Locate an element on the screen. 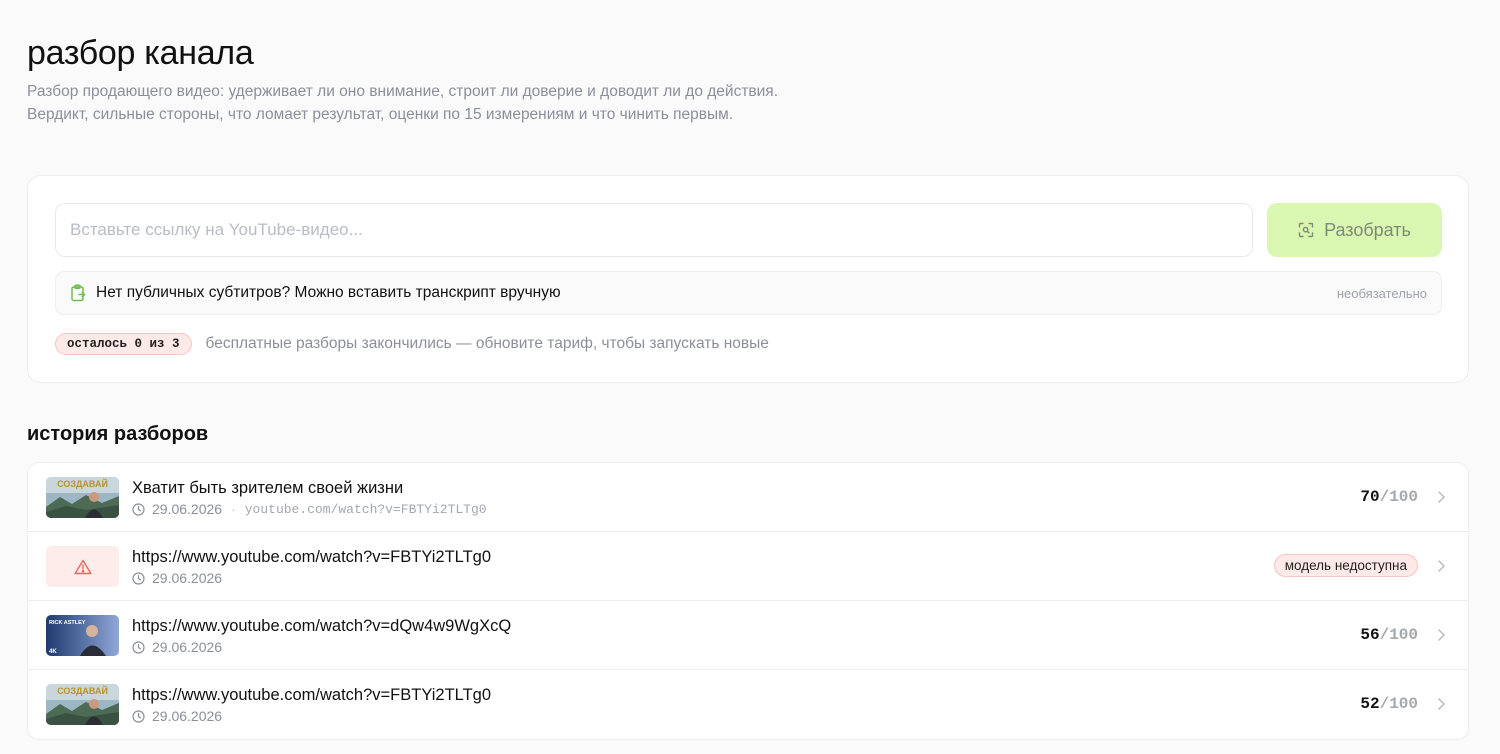 Image resolution: width=1500 pixels, height=754 pixels. score: 70/100 is located at coordinates (1389, 497).